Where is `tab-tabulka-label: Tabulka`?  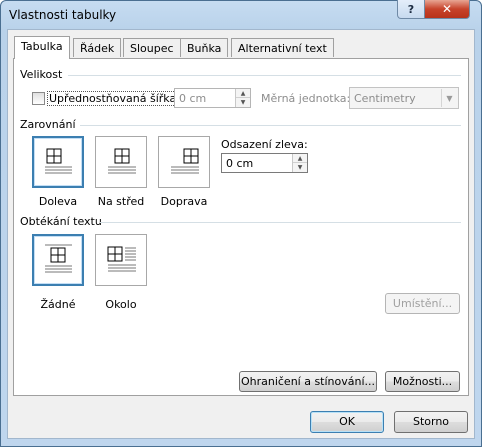 tab-tabulka-label: Tabulka is located at coordinates (42, 46).